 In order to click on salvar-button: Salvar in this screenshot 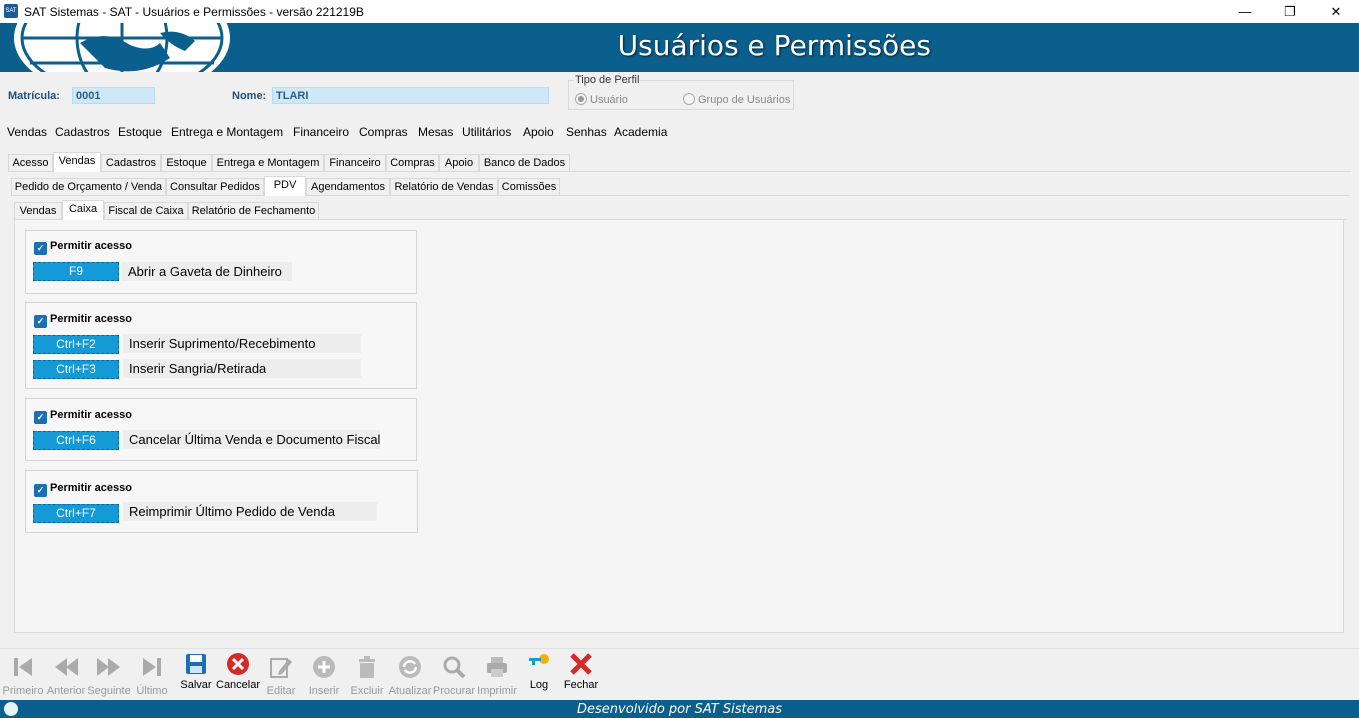, I will do `click(196, 677)`.